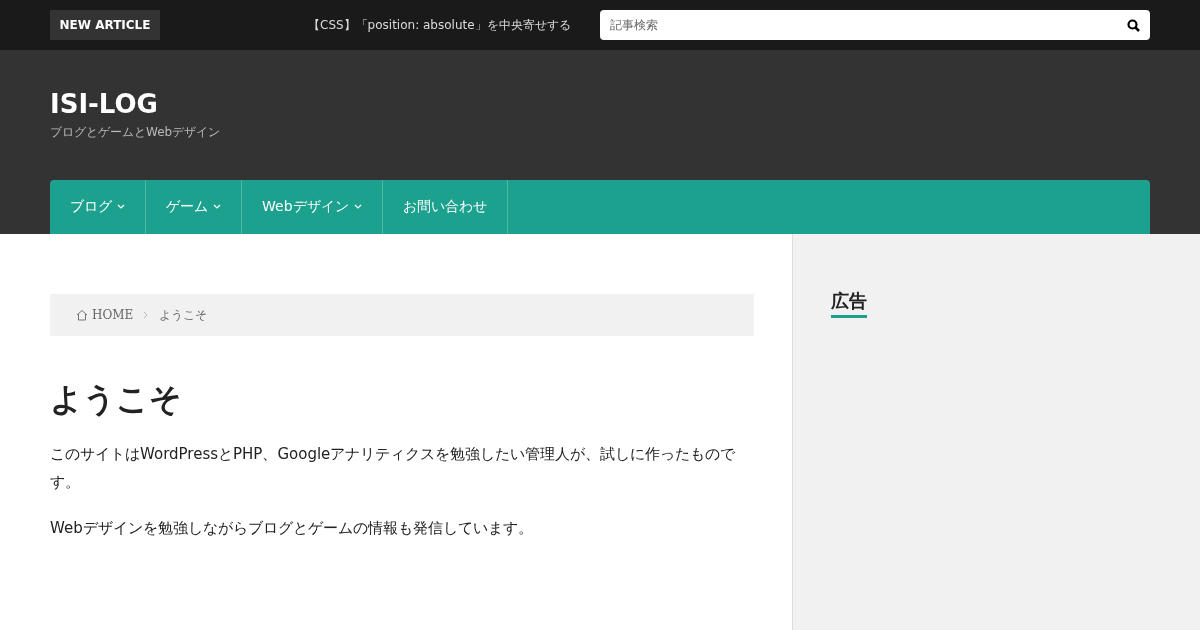  What do you see at coordinates (136, 132) in the screenshot?
I see `site-tagline: ブログとゲームとWebデザイン` at bounding box center [136, 132].